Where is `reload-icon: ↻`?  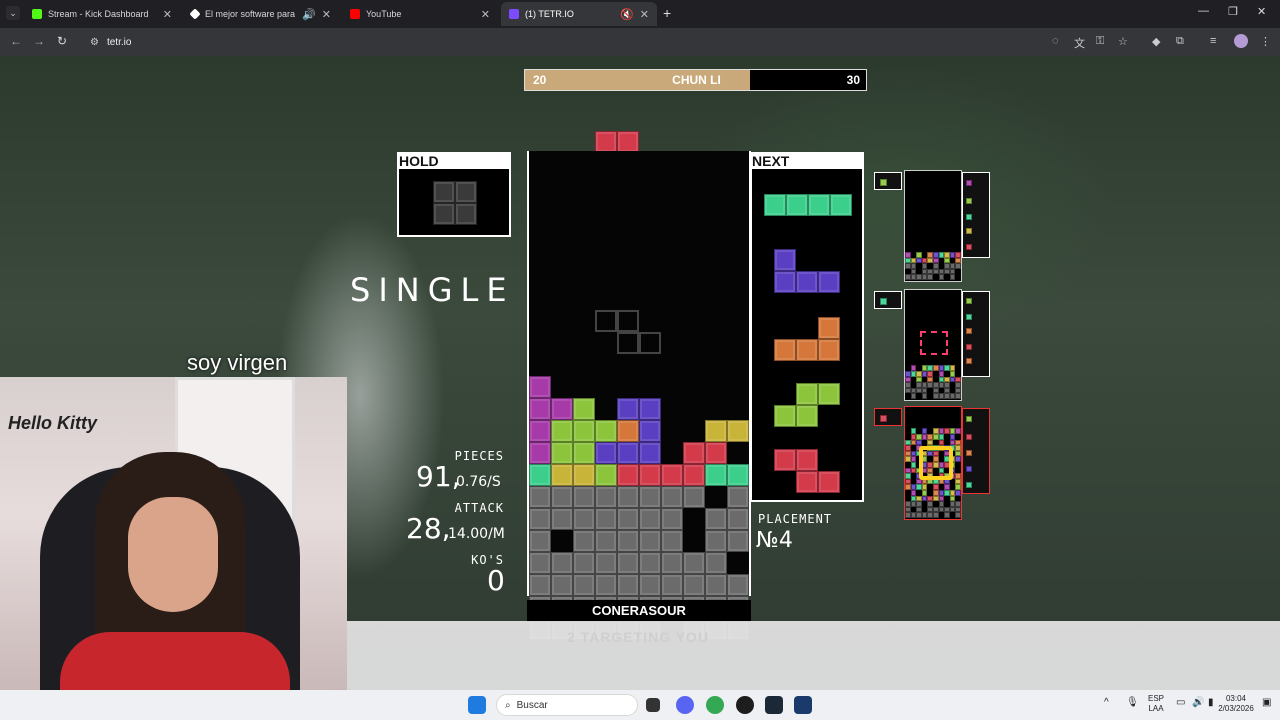 reload-icon: ↻ is located at coordinates (62, 41).